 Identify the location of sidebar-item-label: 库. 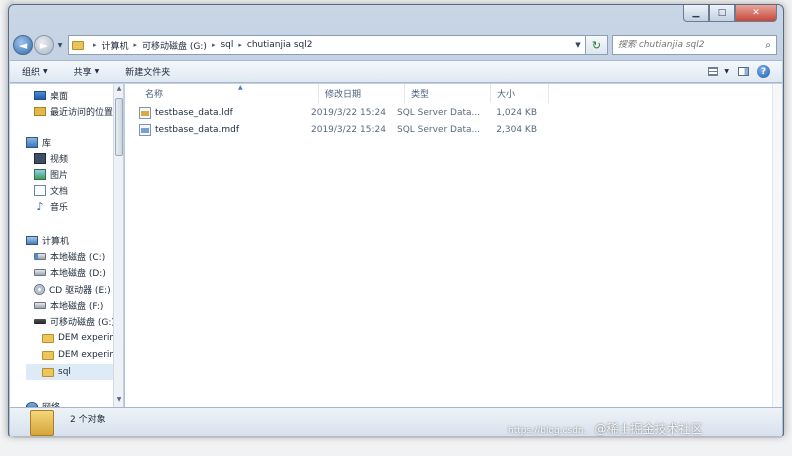
(47, 143).